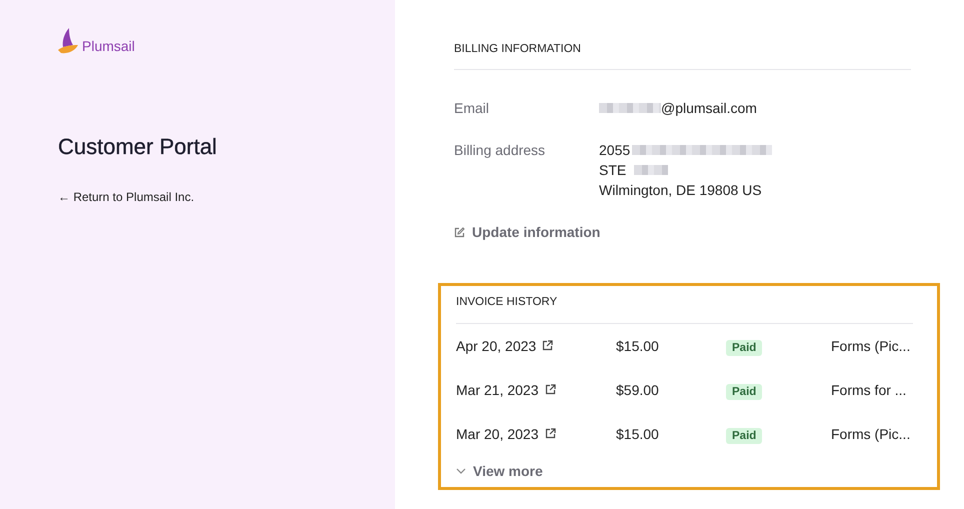 This screenshot has height=509, width=964. What do you see at coordinates (68, 41) in the screenshot?
I see `sail-logo-icon` at bounding box center [68, 41].